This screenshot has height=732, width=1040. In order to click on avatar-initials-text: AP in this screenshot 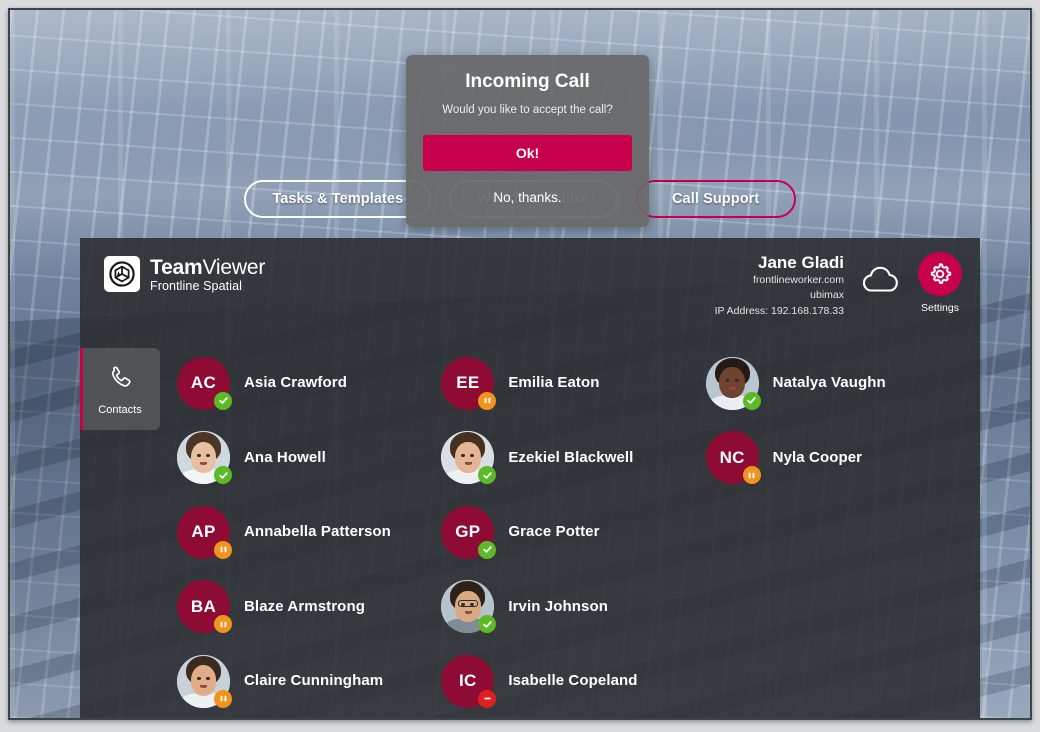, I will do `click(203, 532)`.